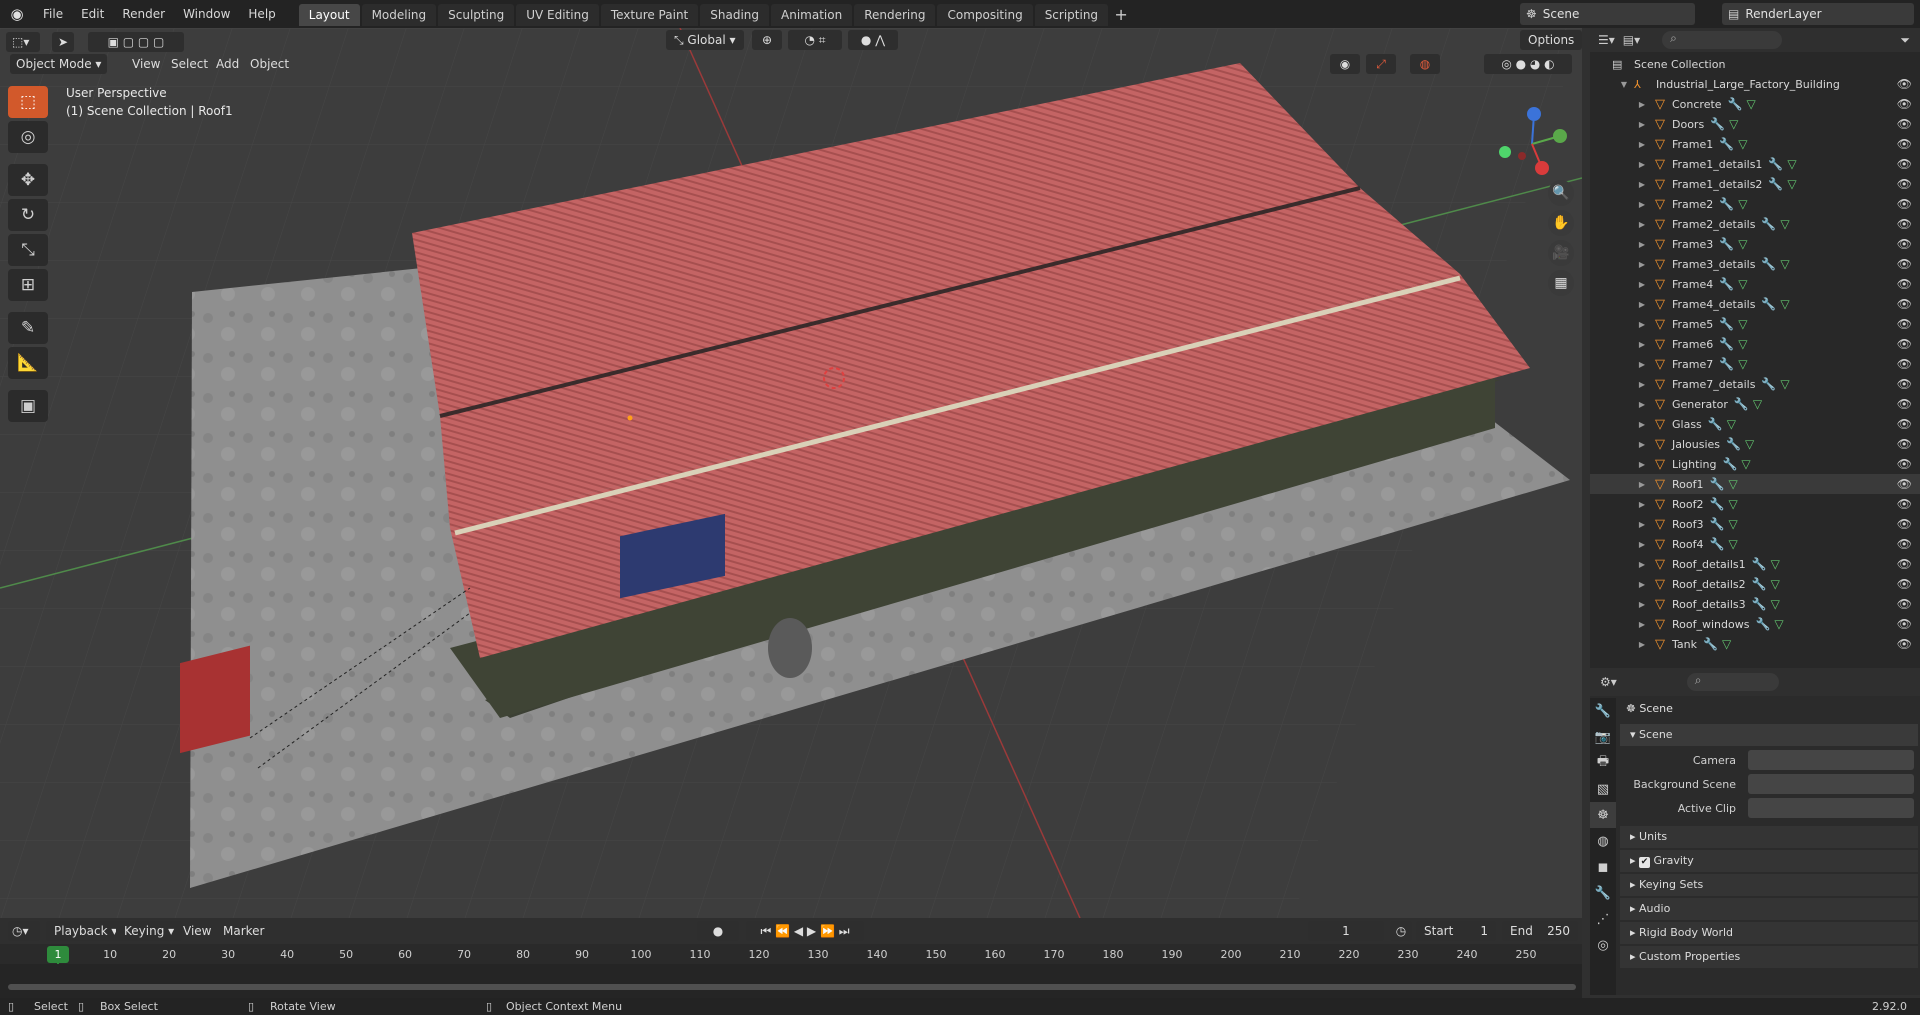 This screenshot has height=1015, width=1920. What do you see at coordinates (1603, 945) in the screenshot?
I see `physics-tab-icon: ◎` at bounding box center [1603, 945].